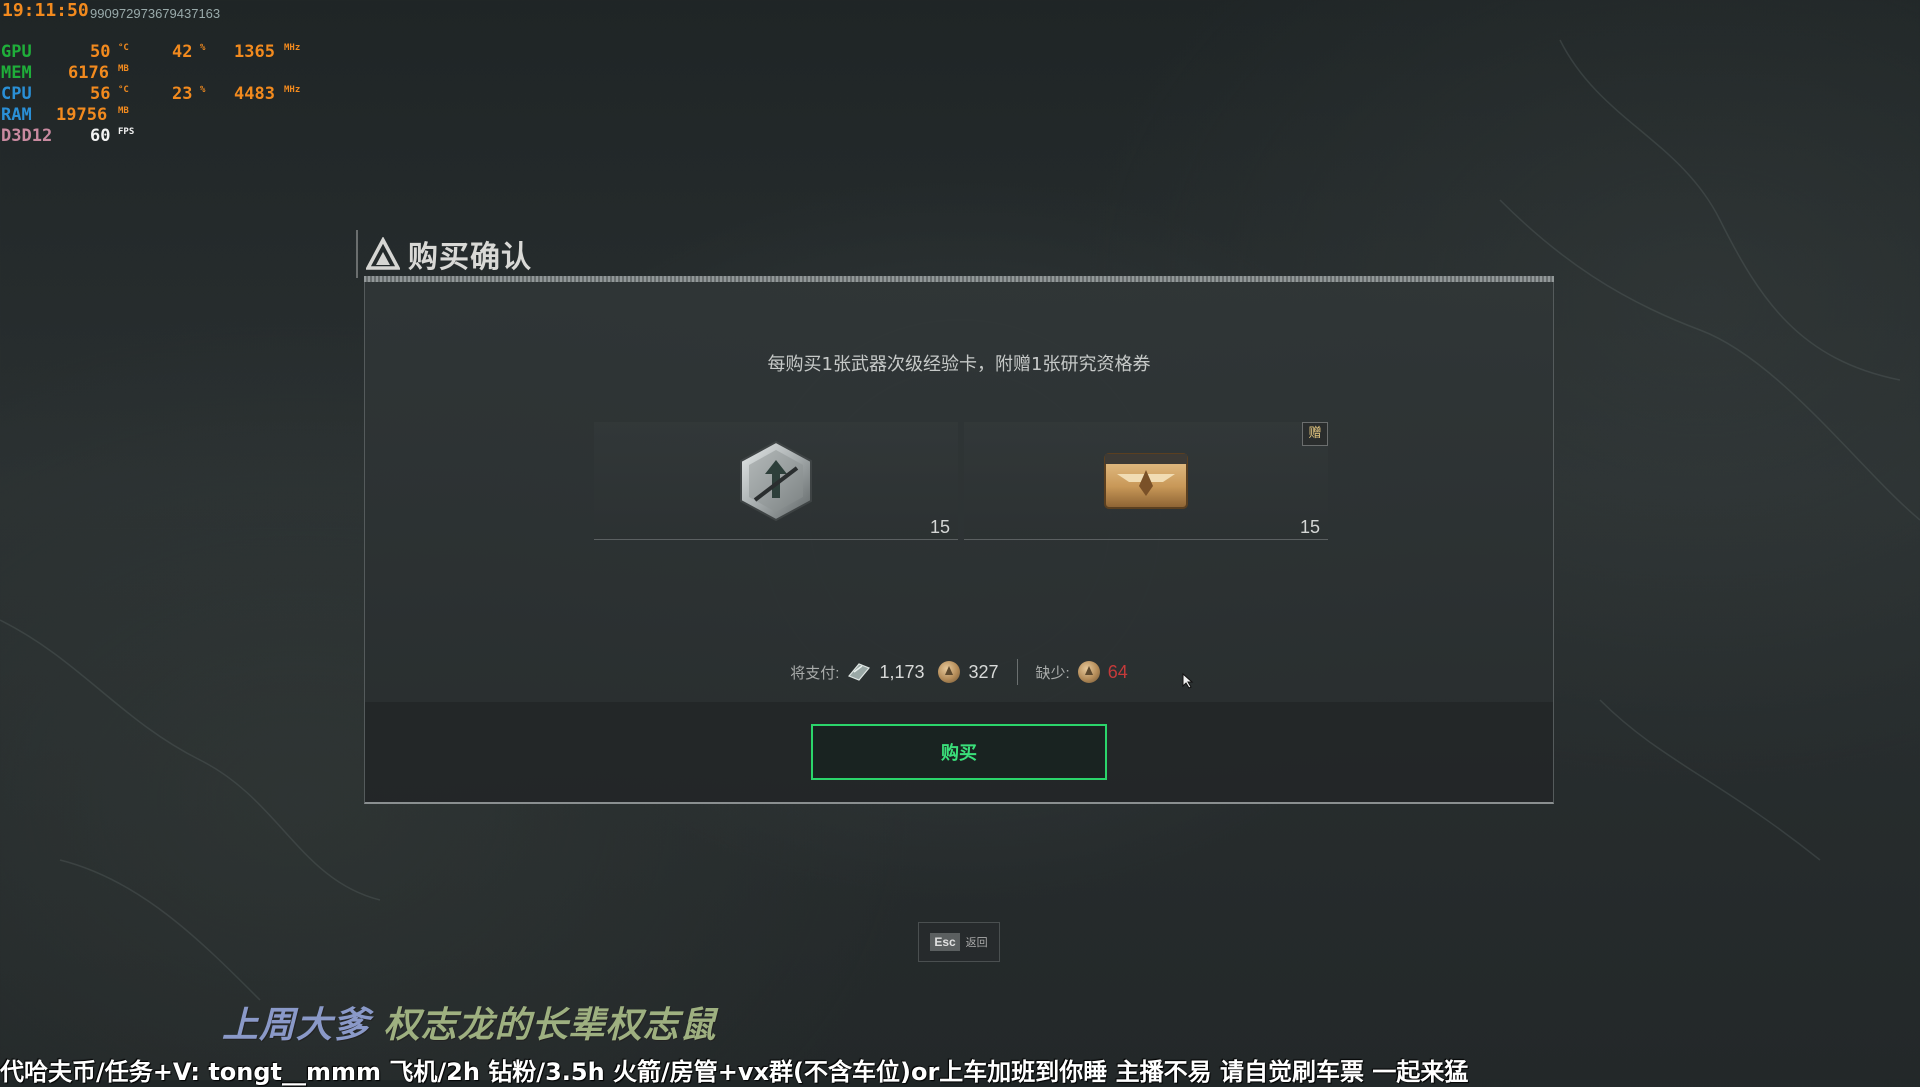 The image size is (1920, 1087). What do you see at coordinates (182, 94) in the screenshot?
I see `osd-value: 23` at bounding box center [182, 94].